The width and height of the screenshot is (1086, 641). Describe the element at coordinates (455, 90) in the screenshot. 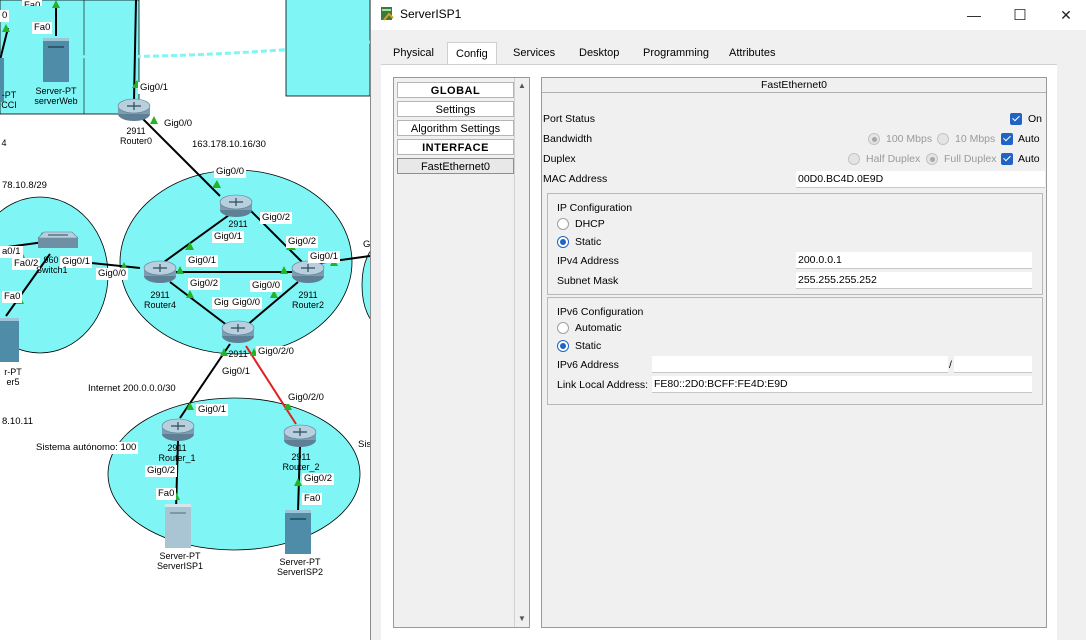

I see `nav-global-header: GLOBAL` at that location.